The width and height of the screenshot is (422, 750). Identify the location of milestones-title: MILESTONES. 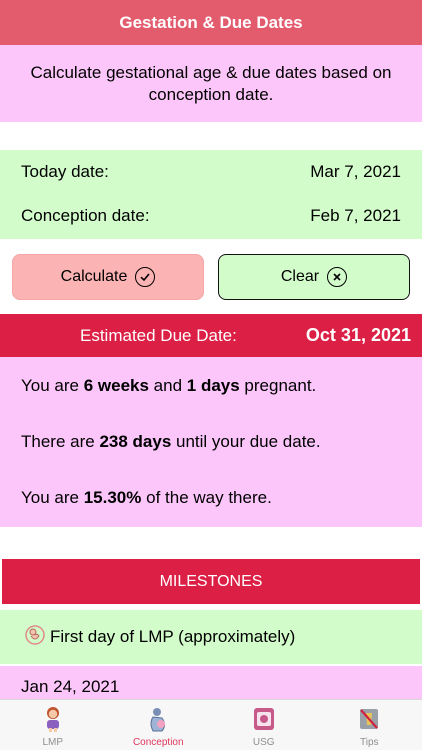
(211, 581).